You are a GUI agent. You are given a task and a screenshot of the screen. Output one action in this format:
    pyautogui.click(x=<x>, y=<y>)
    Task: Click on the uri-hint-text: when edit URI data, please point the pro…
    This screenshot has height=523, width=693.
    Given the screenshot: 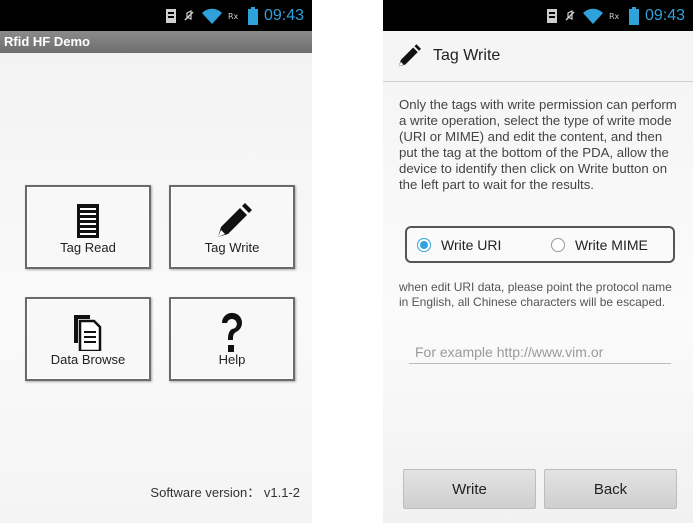 What is the action you would take?
    pyautogui.click(x=535, y=294)
    